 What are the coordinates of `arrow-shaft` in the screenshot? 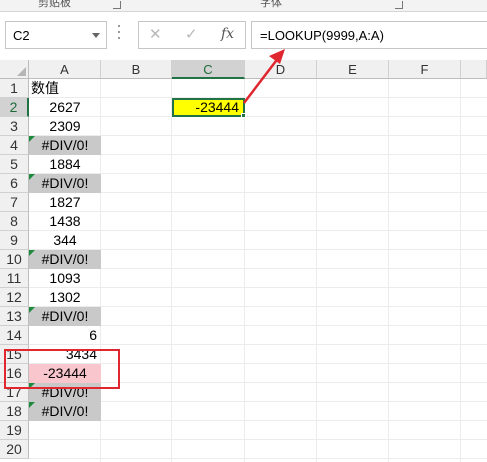 It's located at (261, 80).